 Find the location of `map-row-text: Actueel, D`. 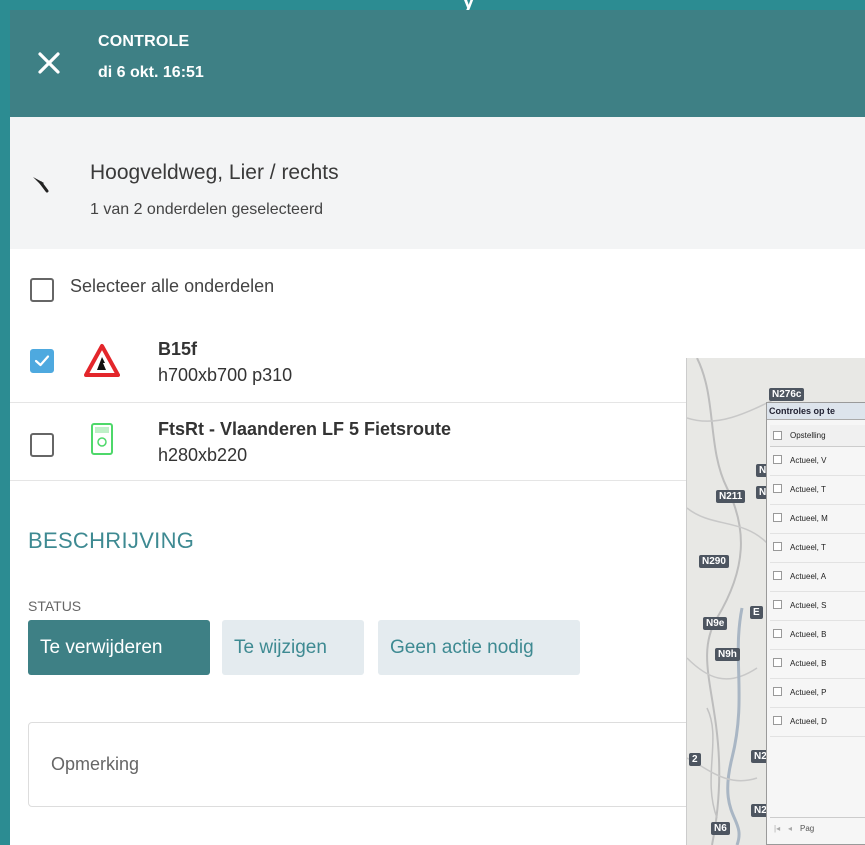

map-row-text: Actueel, D is located at coordinates (808, 721).